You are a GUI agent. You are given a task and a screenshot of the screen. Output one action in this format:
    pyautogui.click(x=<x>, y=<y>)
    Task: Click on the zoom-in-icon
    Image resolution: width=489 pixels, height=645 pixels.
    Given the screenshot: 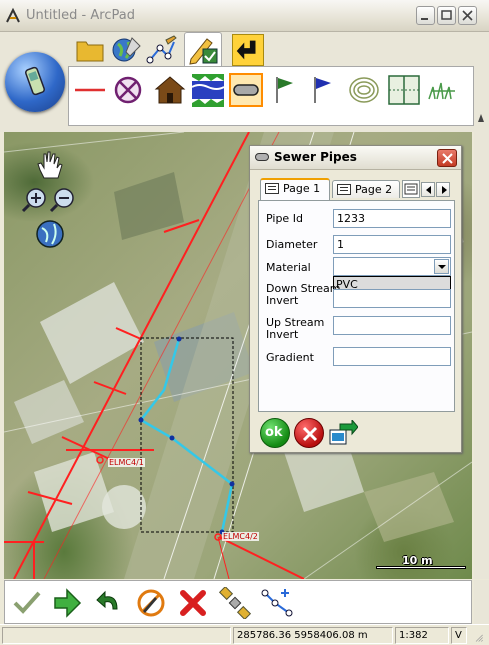 What is the action you would take?
    pyautogui.click(x=33, y=200)
    